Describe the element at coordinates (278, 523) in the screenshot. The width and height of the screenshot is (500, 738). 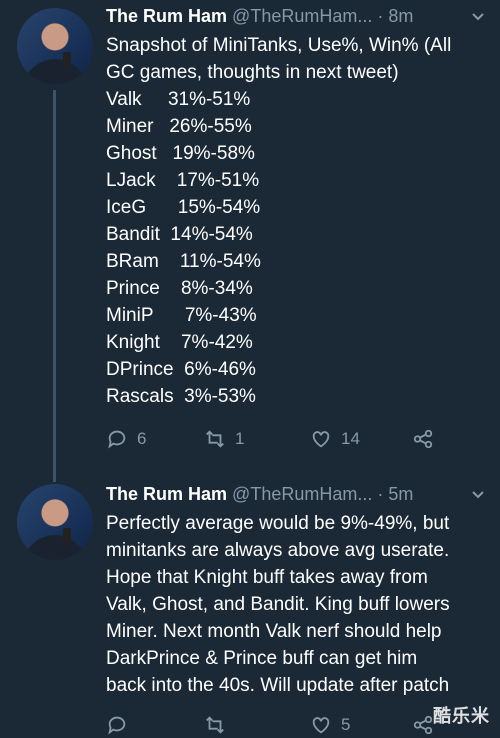
I see `text-line: Perfectly average would be 9%-49%, but` at that location.